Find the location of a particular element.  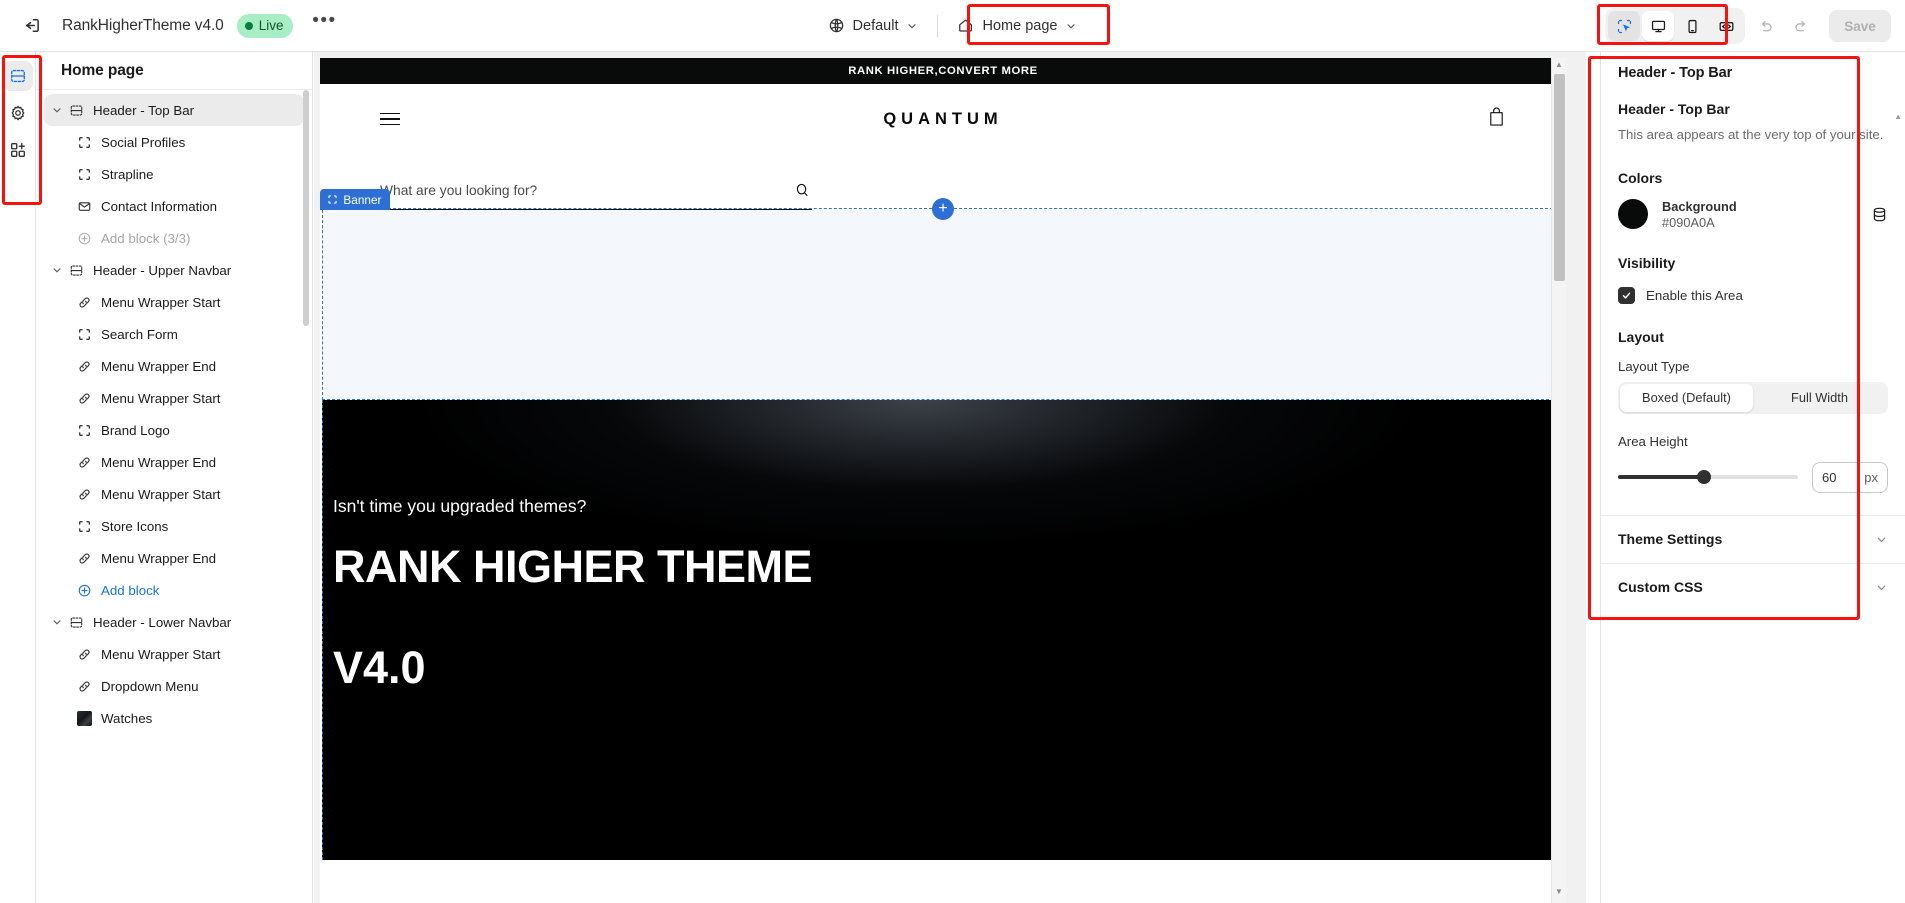

globe-icon is located at coordinates (836, 25).